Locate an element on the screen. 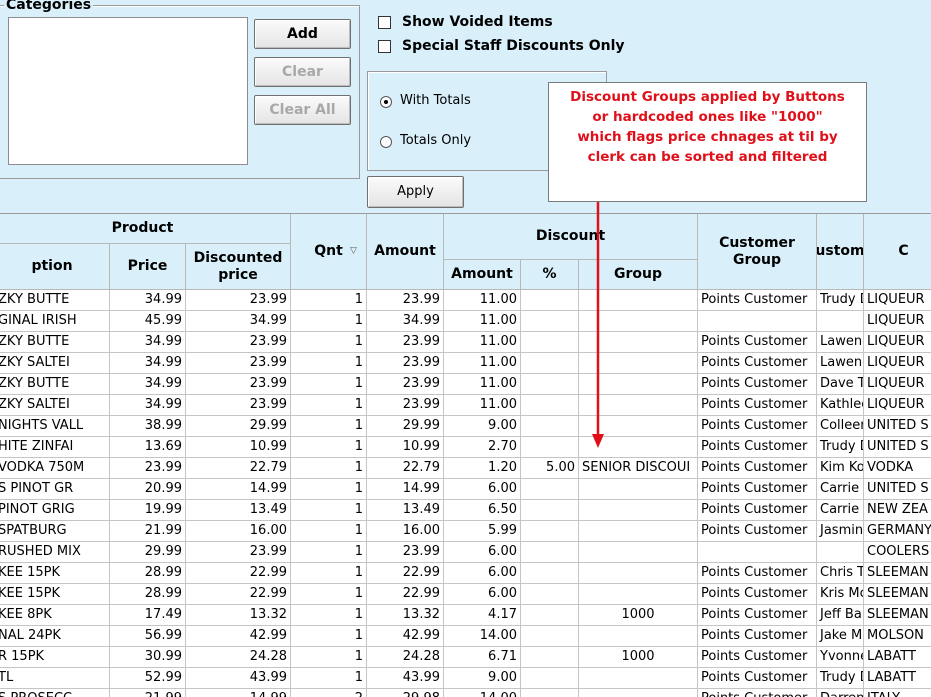  cell-discount-amount: 1.20 is located at coordinates (482, 468).